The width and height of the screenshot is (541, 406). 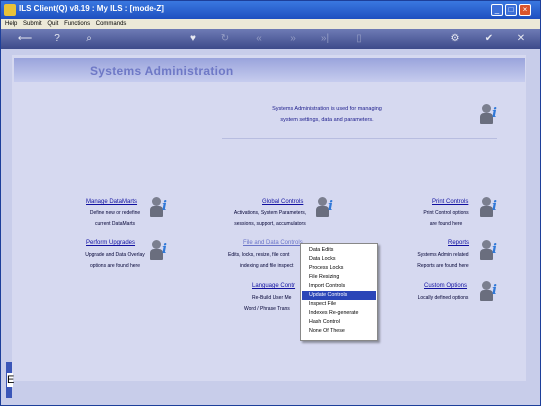 I want to click on custom-options-icon: i, so click(x=489, y=292).